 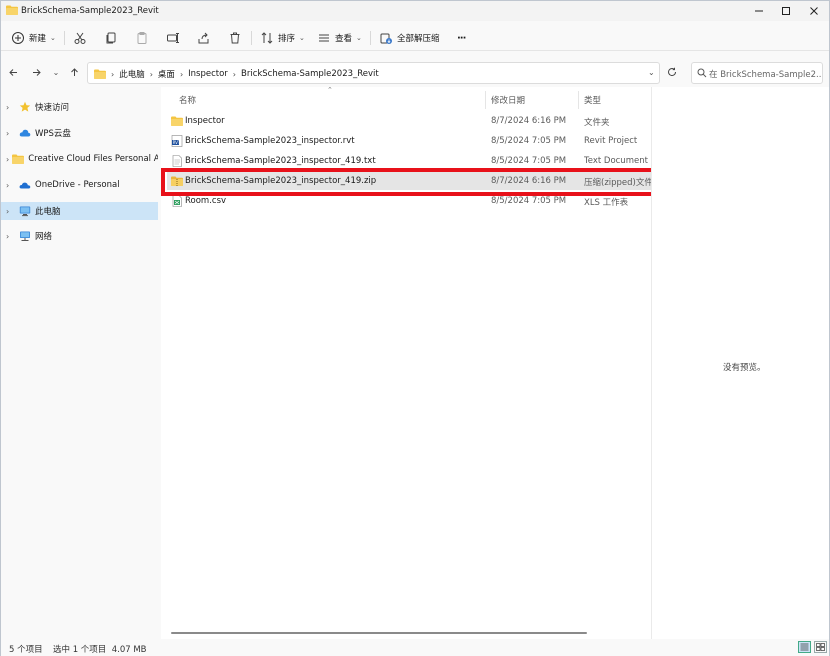 I want to click on share-button, so click(x=204, y=38).